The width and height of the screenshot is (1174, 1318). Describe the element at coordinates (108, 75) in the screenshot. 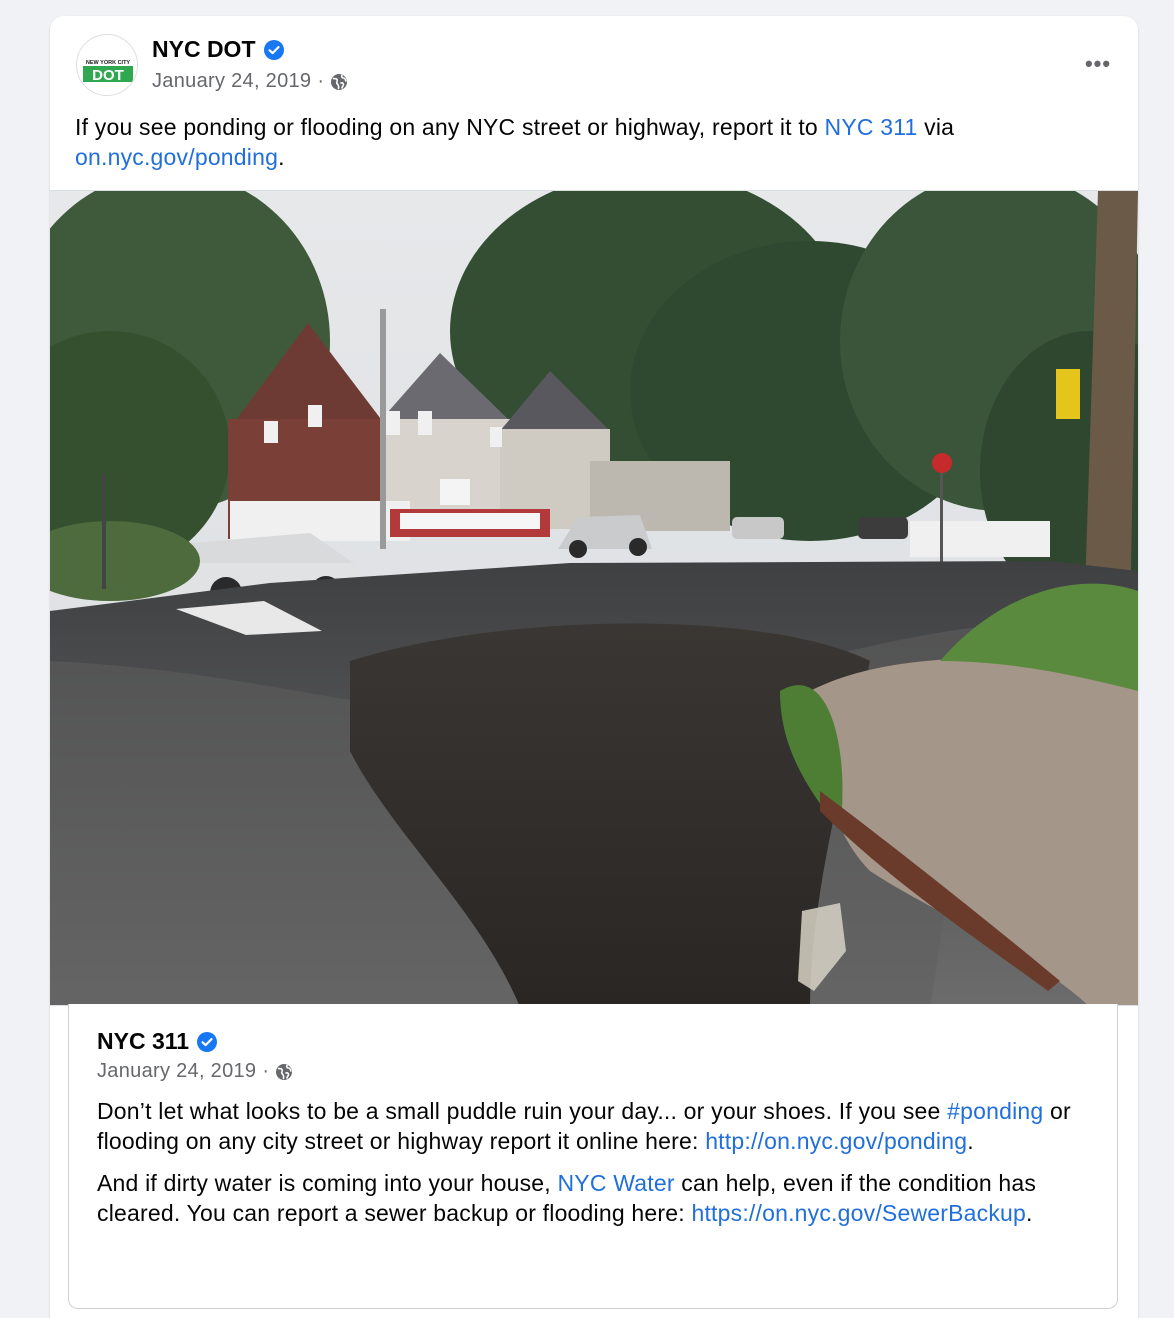

I see `logo-text-main: DOT` at that location.